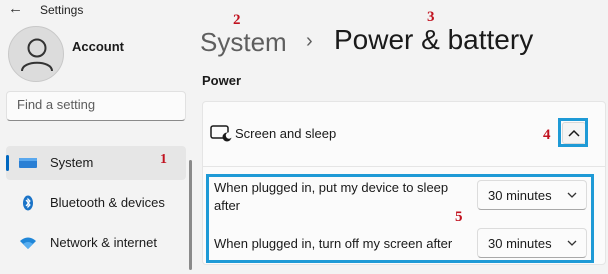 The height and width of the screenshot is (274, 608). Describe the element at coordinates (547, 135) in the screenshot. I see `annotation-marker: 4` at that location.